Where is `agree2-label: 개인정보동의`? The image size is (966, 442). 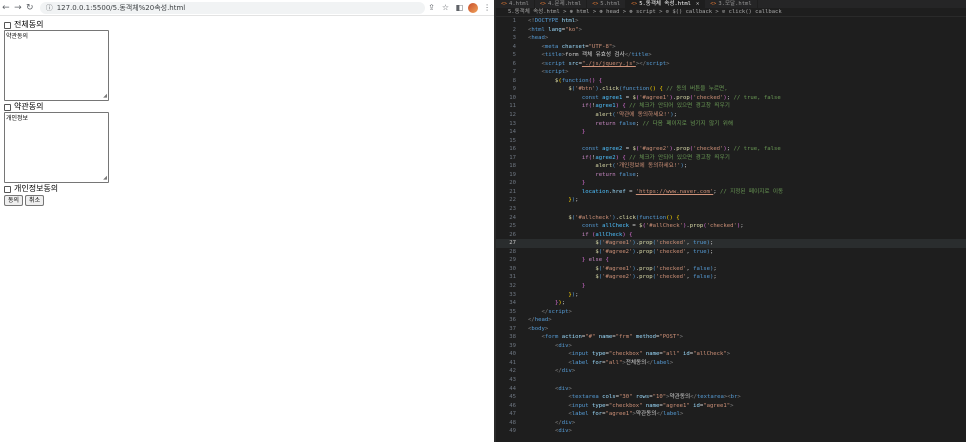
agree2-label: 개인정보동의 is located at coordinates (36, 189).